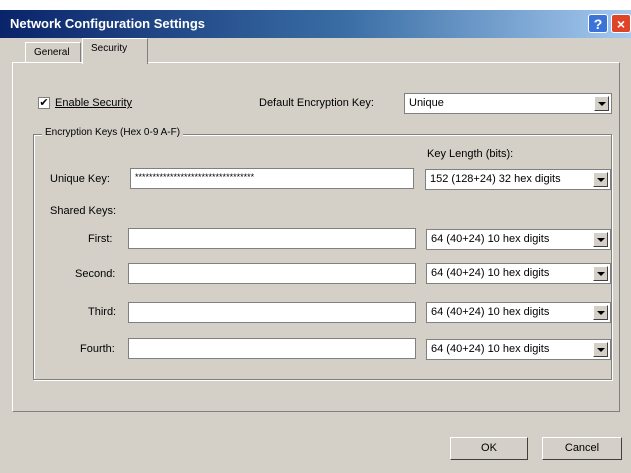 This screenshot has height=473, width=631. What do you see at coordinates (102, 312) in the screenshot?
I see `third-key-label: Third:` at bounding box center [102, 312].